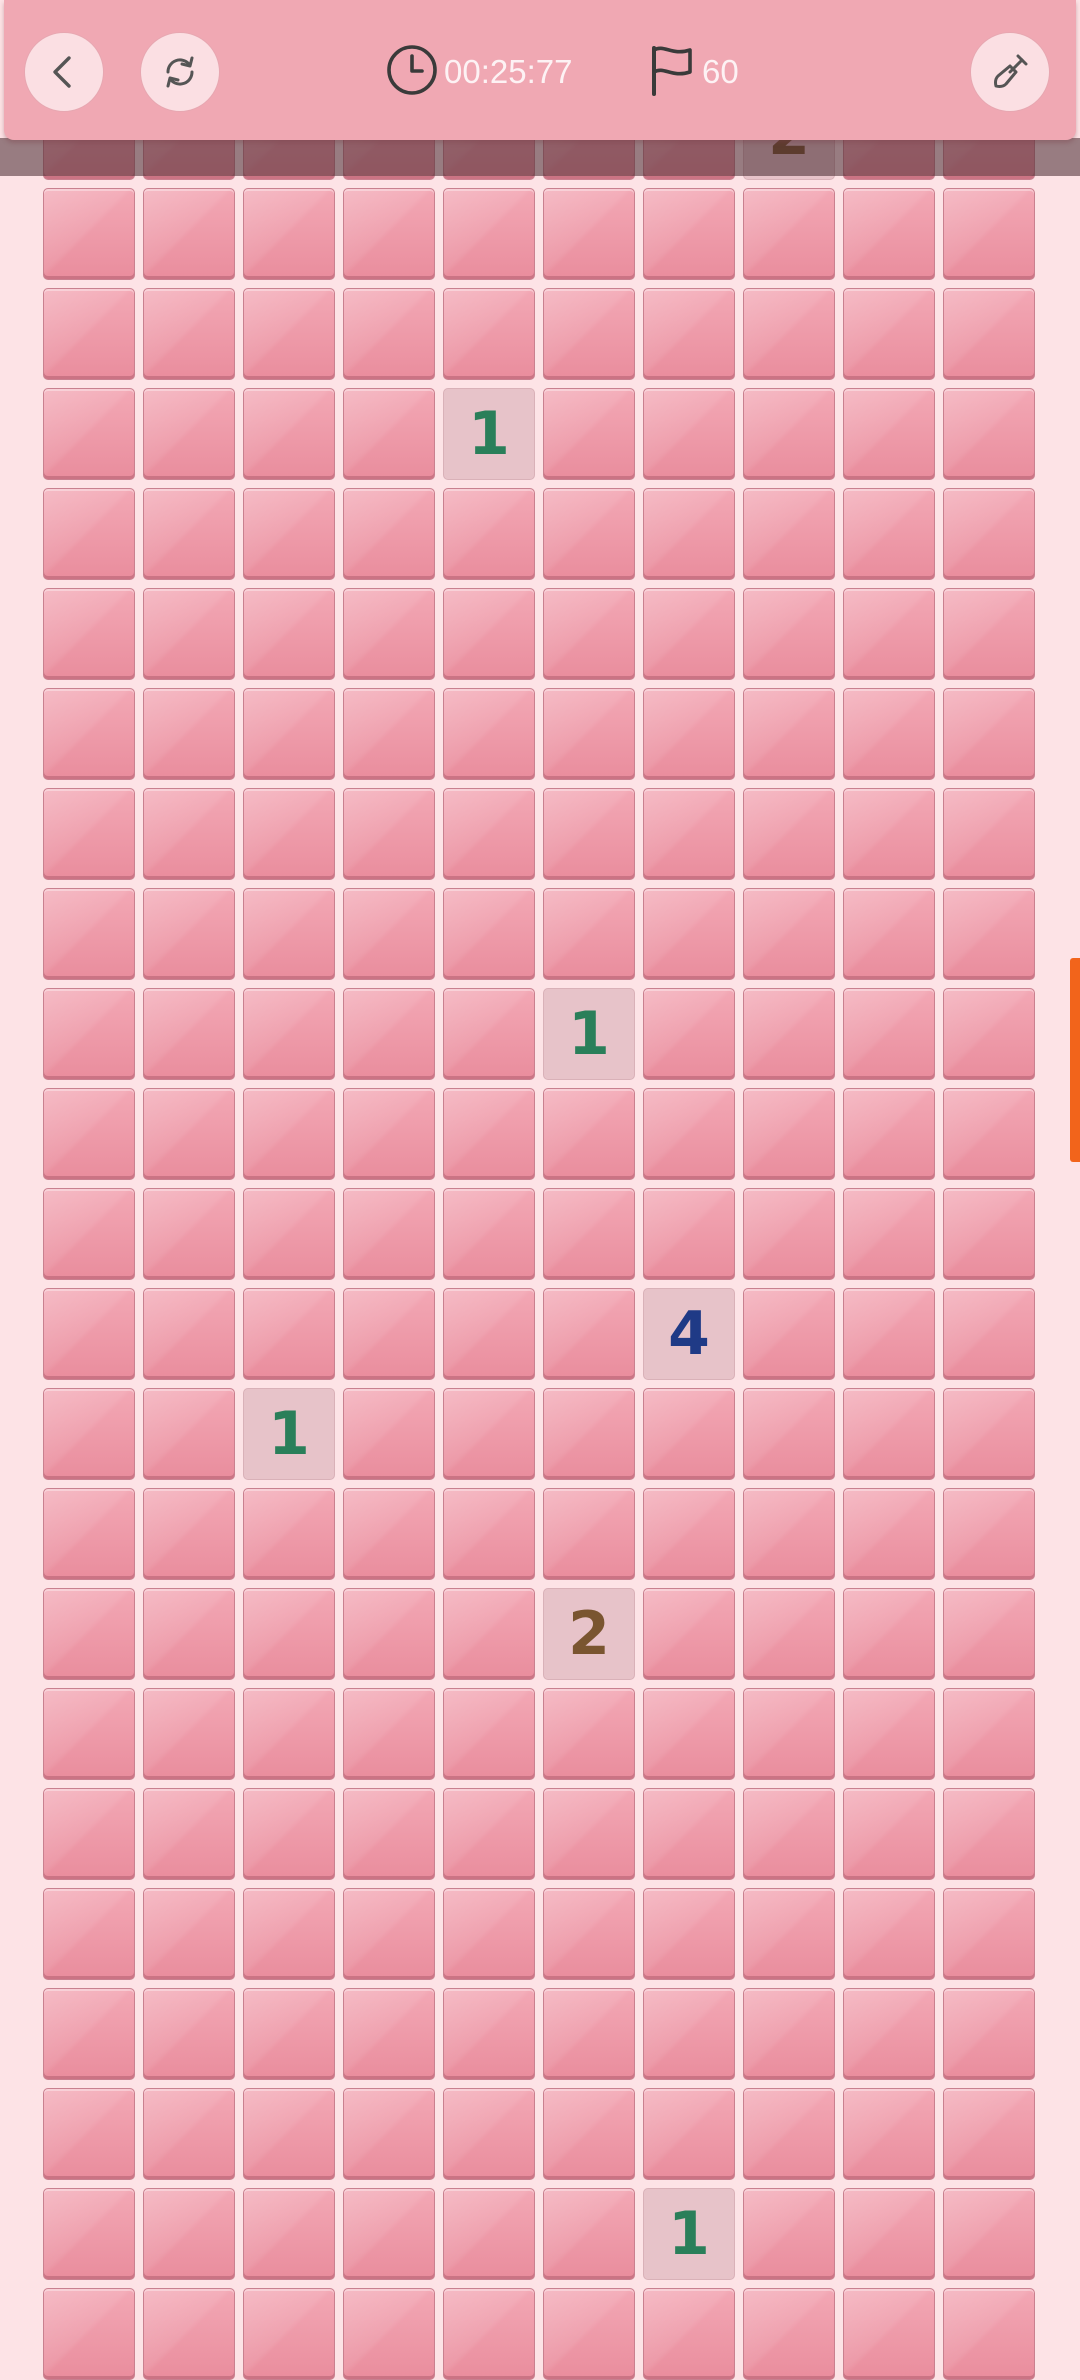  Describe the element at coordinates (1075, 1060) in the screenshot. I see `scroll-indicator` at that location.